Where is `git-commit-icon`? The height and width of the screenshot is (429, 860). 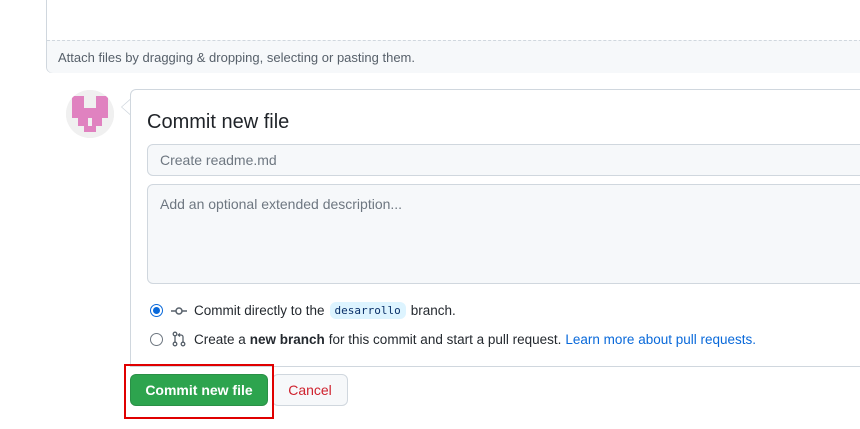
git-commit-icon is located at coordinates (179, 310).